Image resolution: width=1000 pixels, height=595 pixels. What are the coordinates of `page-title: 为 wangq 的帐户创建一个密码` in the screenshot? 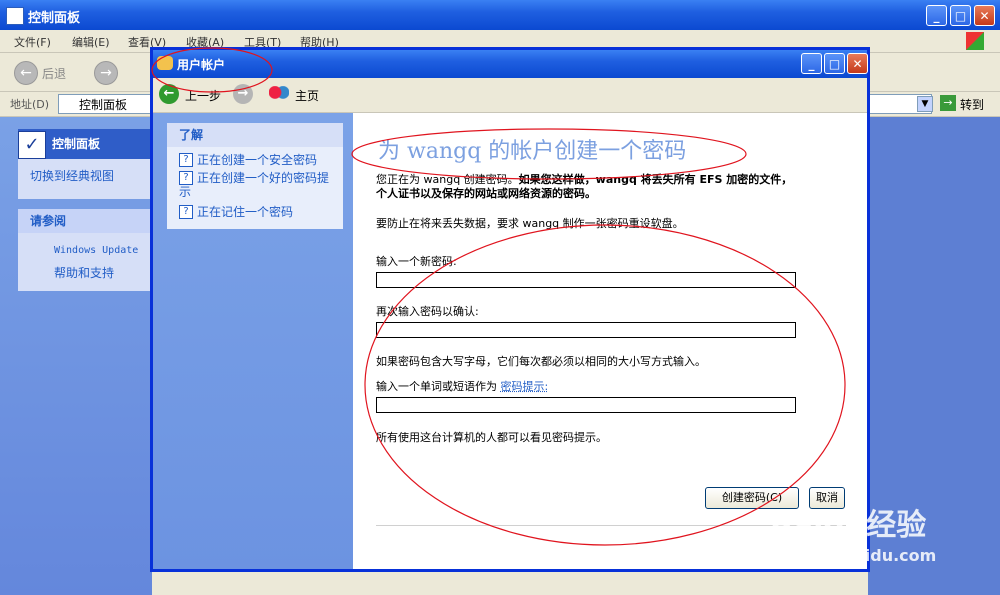 It's located at (532, 151).